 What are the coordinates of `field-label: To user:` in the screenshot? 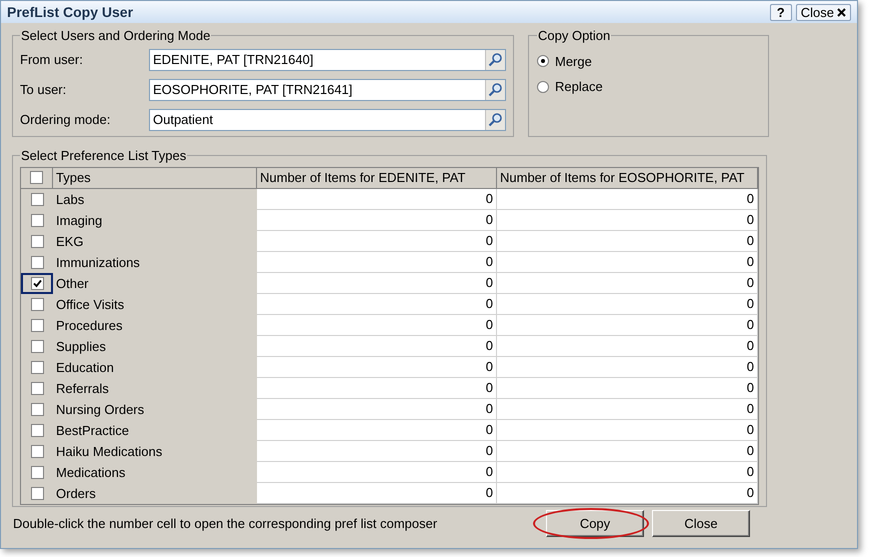 It's located at (44, 89).